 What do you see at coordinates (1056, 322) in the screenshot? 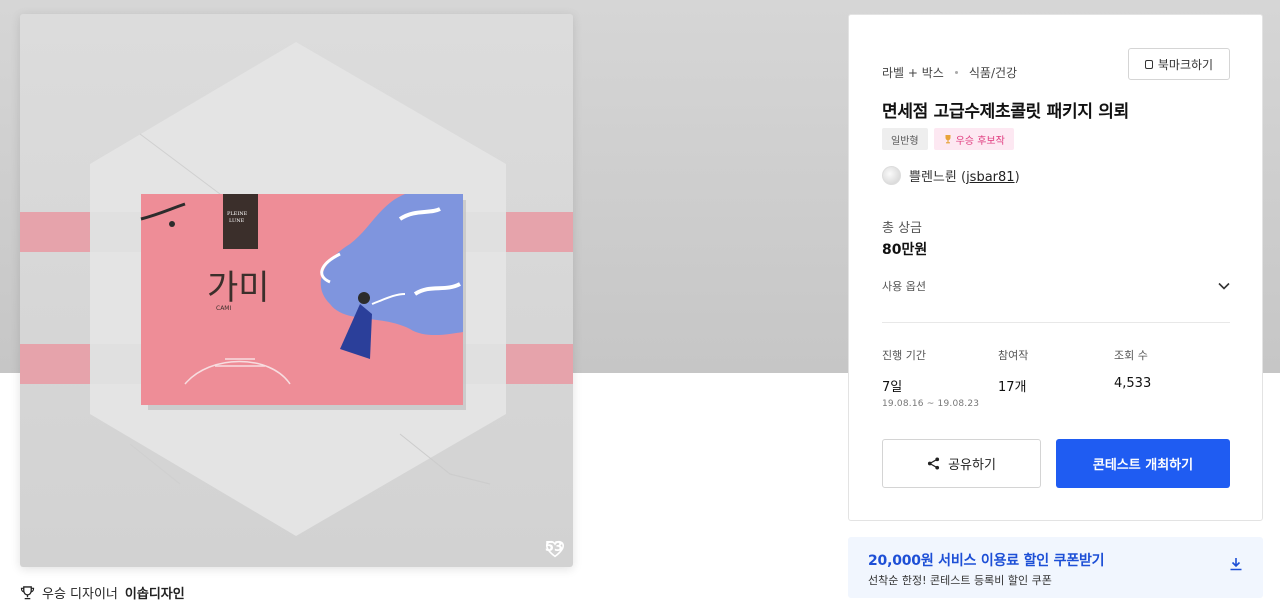
I see `divider` at bounding box center [1056, 322].